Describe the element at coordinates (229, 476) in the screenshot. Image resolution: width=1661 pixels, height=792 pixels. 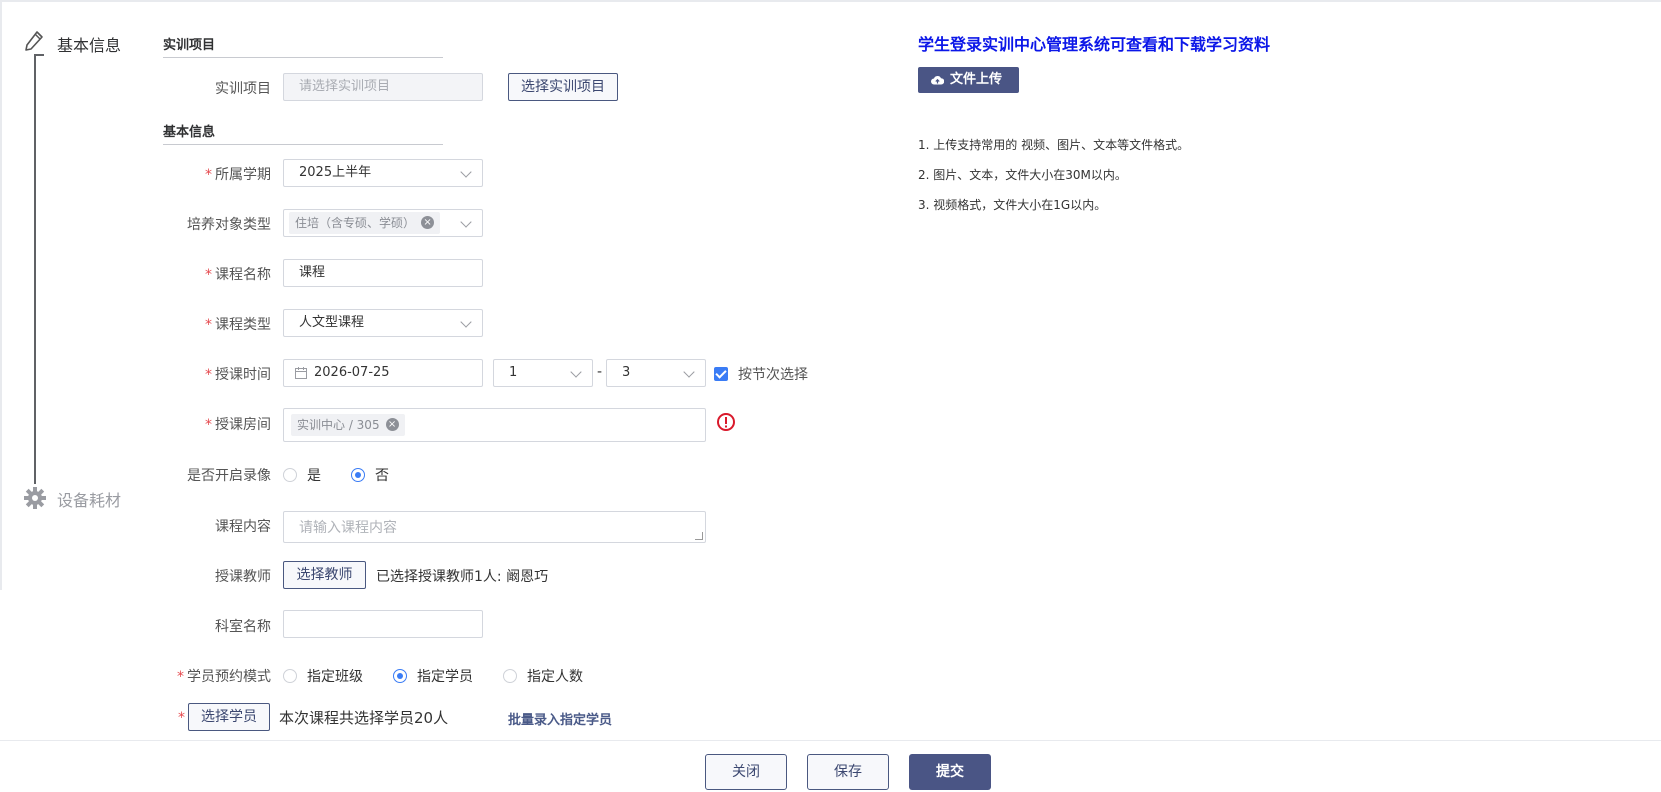
I see `recording-label: 是否开启录像` at that location.